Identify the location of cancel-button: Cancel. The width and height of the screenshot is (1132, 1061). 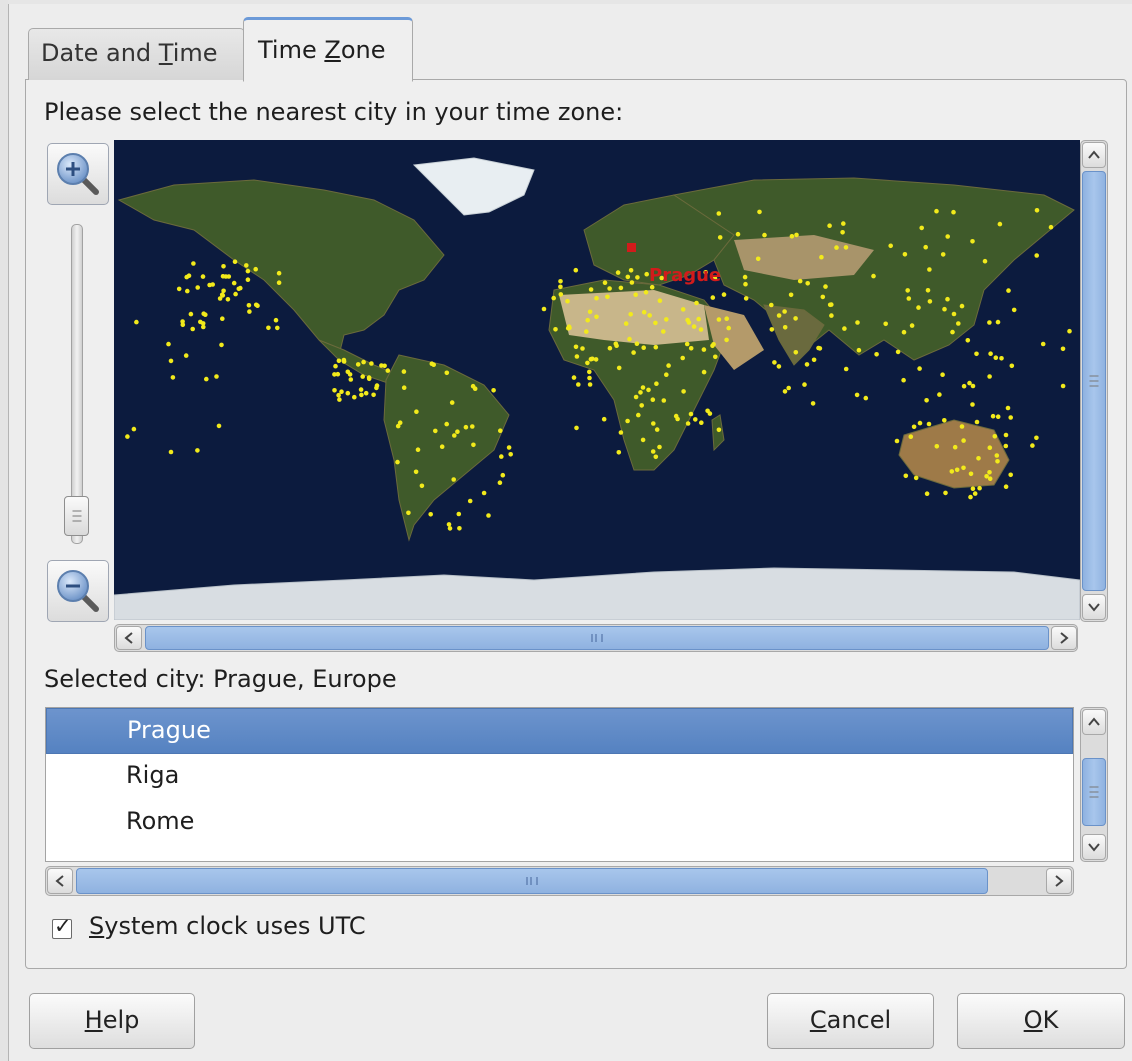
(850, 1021).